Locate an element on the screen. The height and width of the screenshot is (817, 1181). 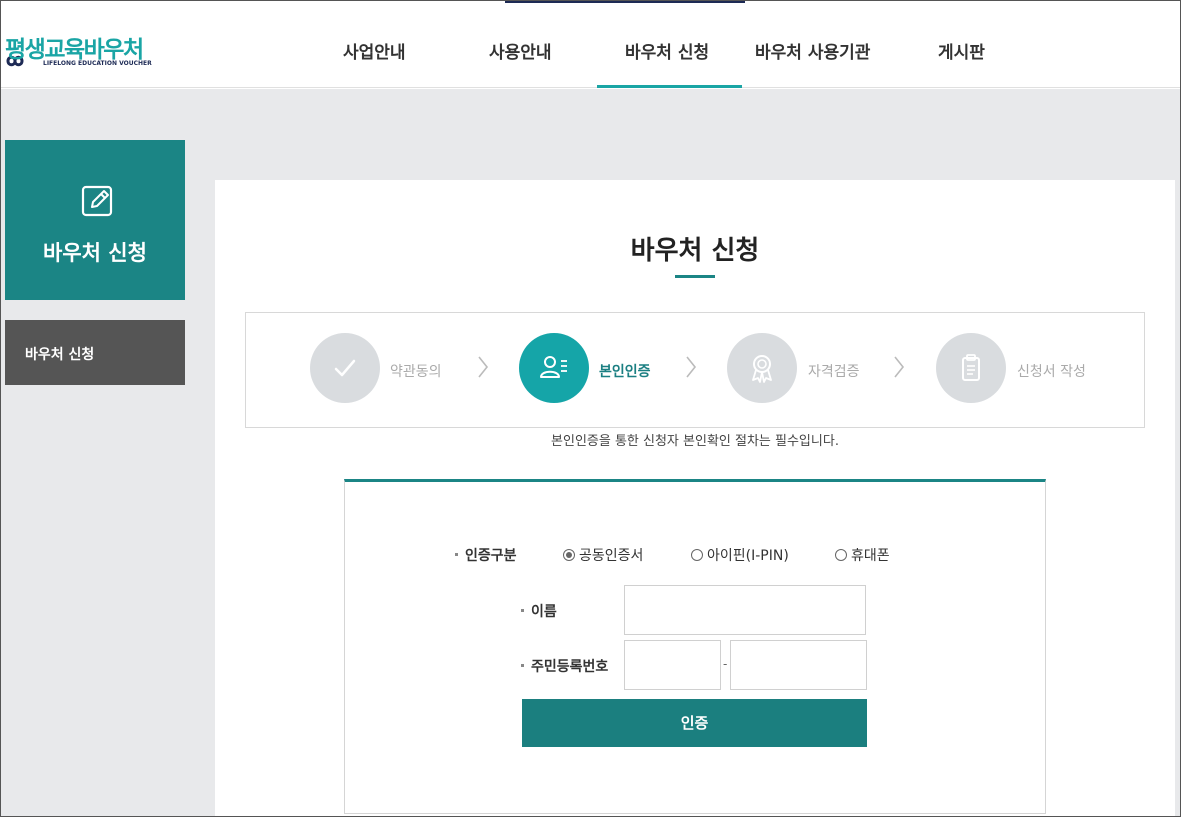
authenticate-button: 인증 is located at coordinates (694, 723).